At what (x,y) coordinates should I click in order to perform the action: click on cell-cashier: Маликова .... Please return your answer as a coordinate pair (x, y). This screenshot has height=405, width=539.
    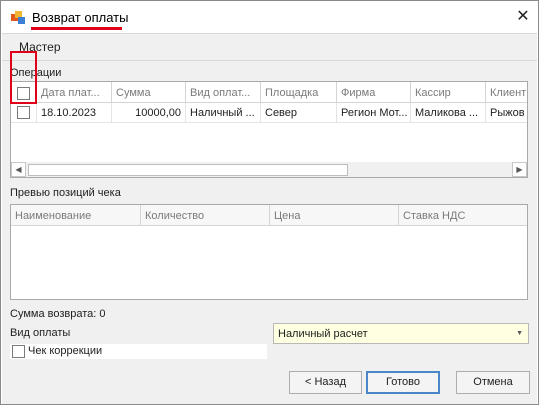
    Looking at the image, I should click on (448, 113).